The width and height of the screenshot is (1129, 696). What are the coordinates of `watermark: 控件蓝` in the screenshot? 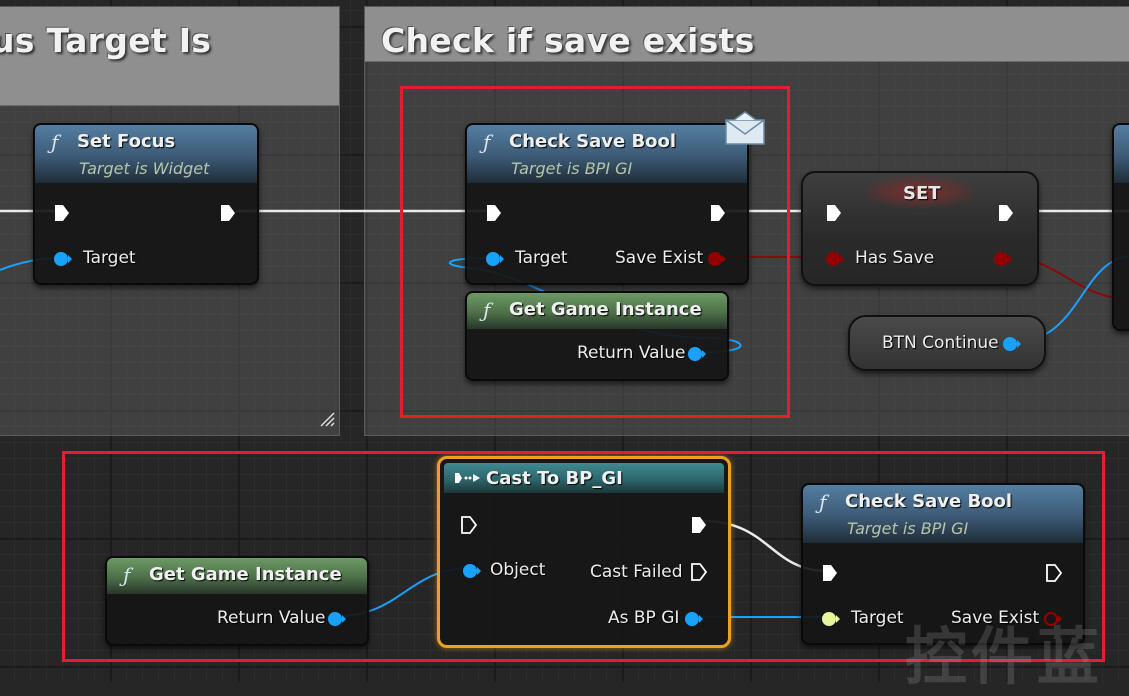 It's located at (1004, 656).